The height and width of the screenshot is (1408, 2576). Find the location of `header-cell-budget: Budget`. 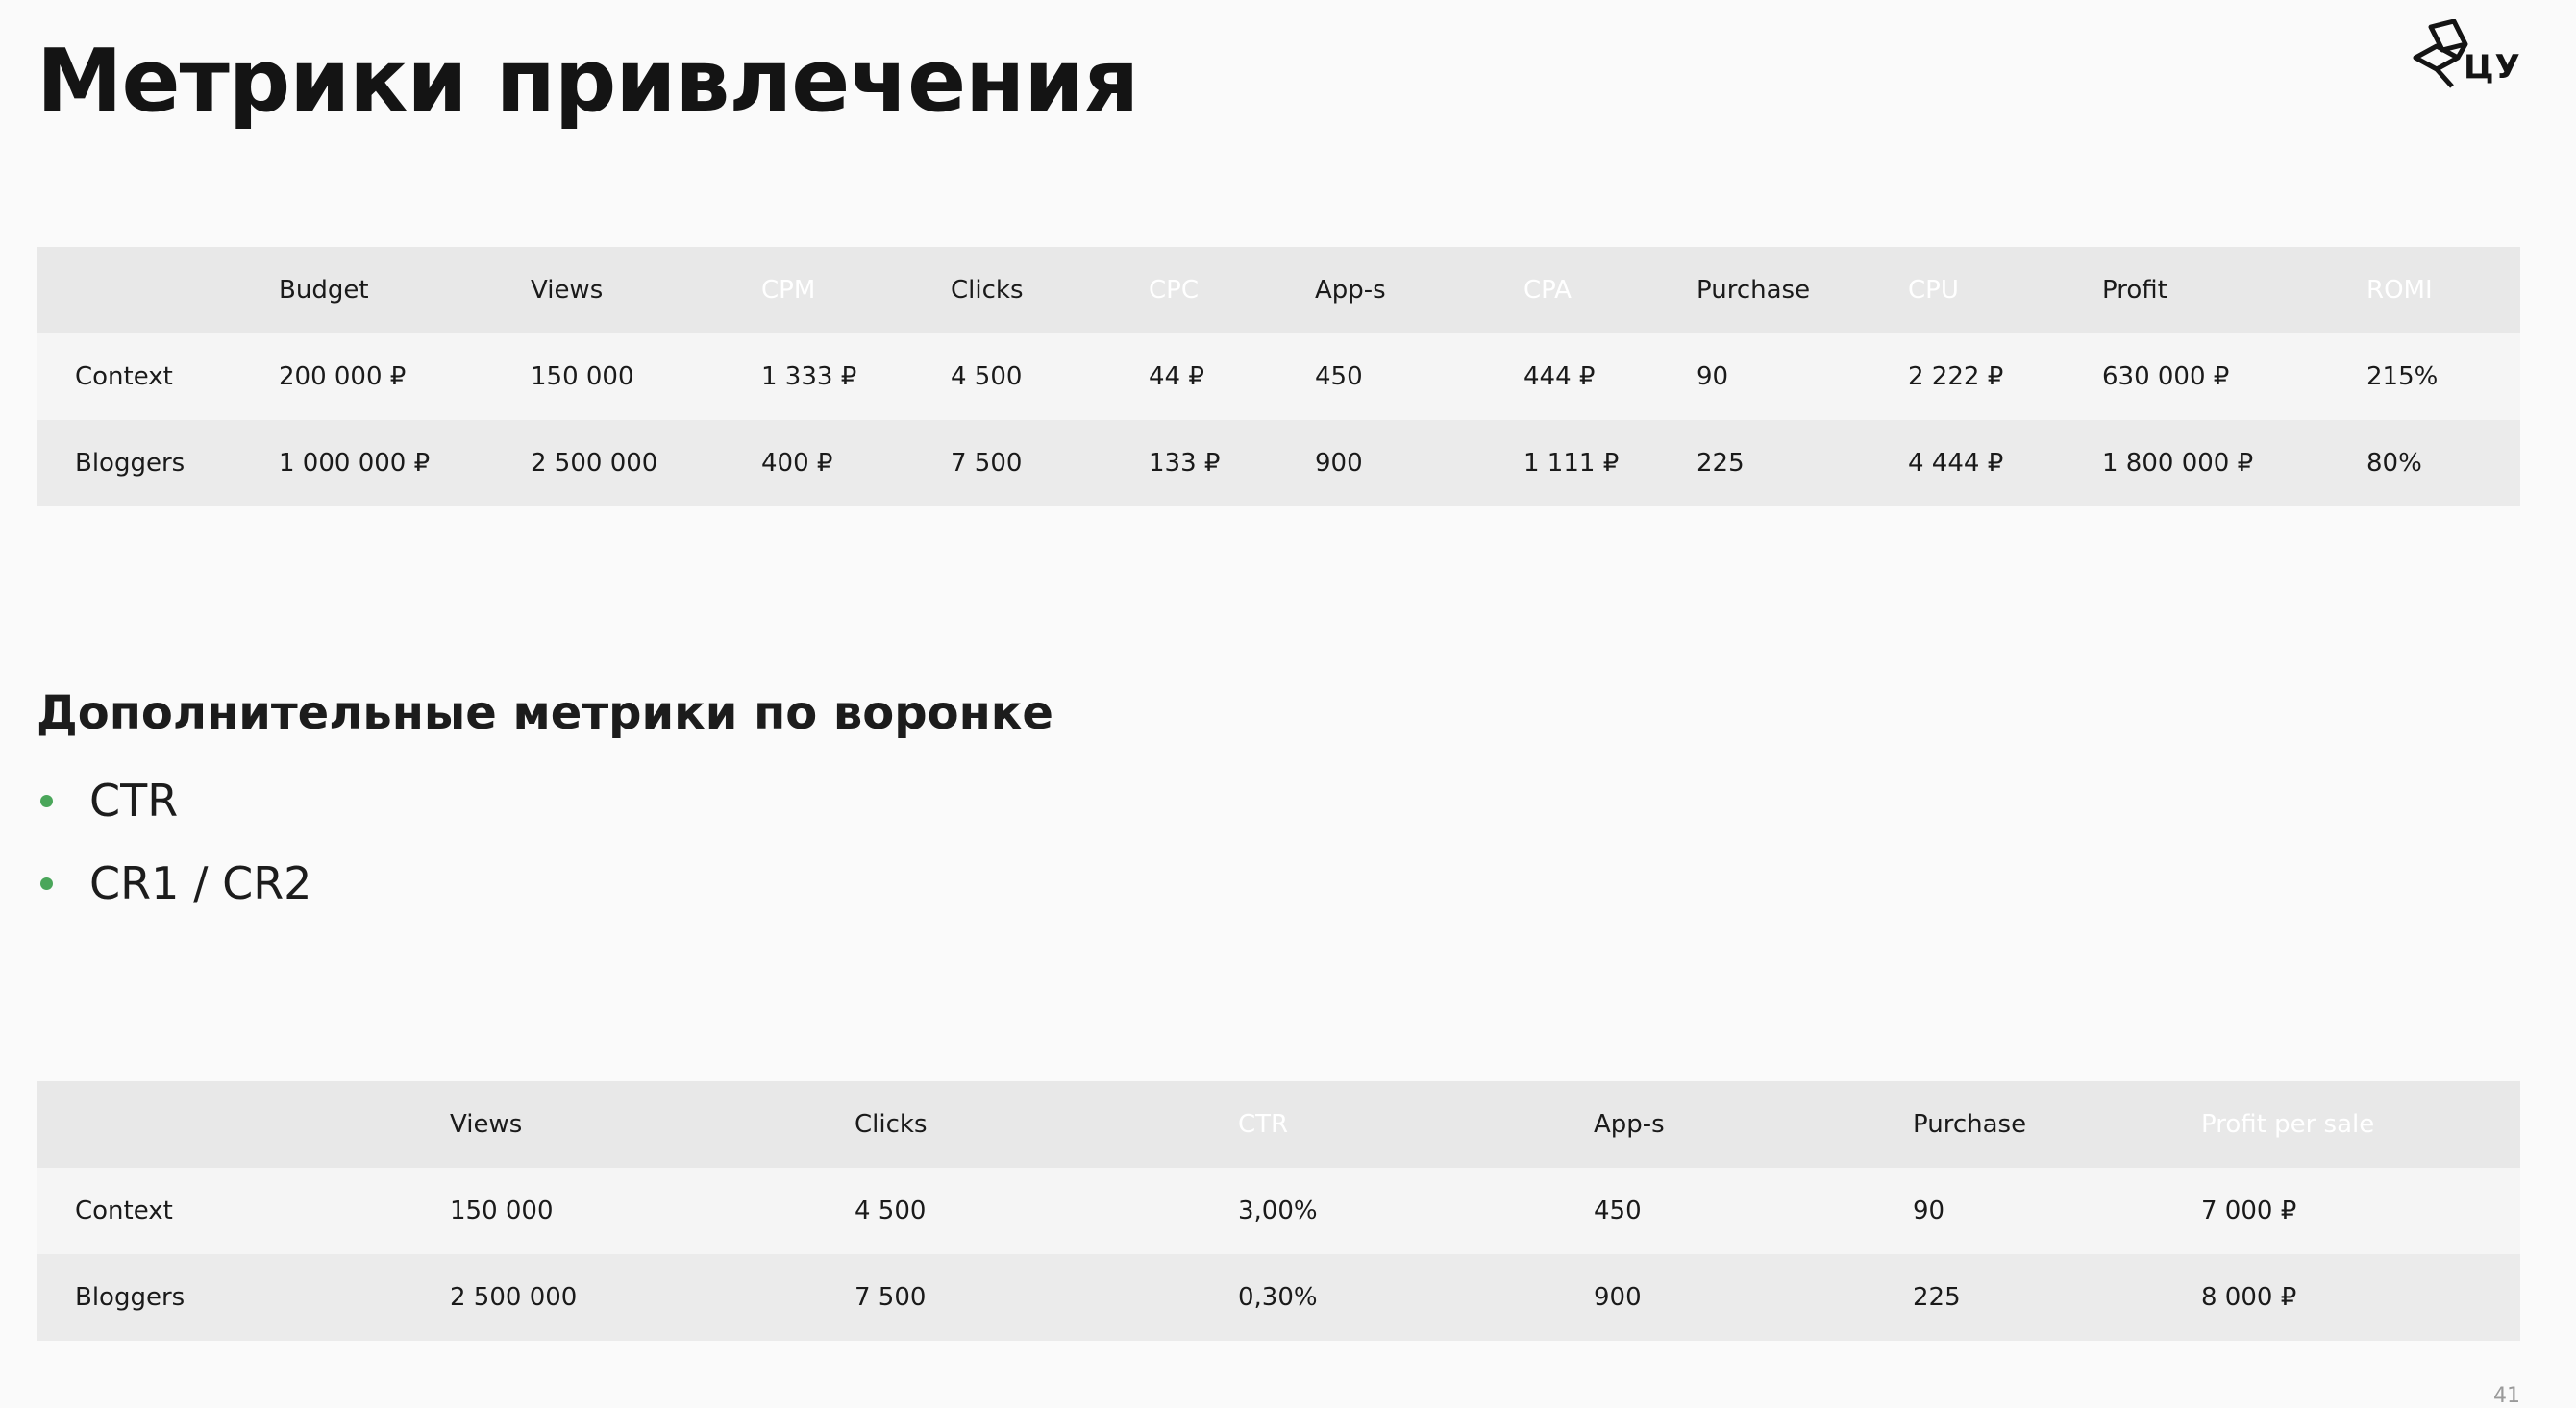

header-cell-budget: Budget is located at coordinates (366, 290).